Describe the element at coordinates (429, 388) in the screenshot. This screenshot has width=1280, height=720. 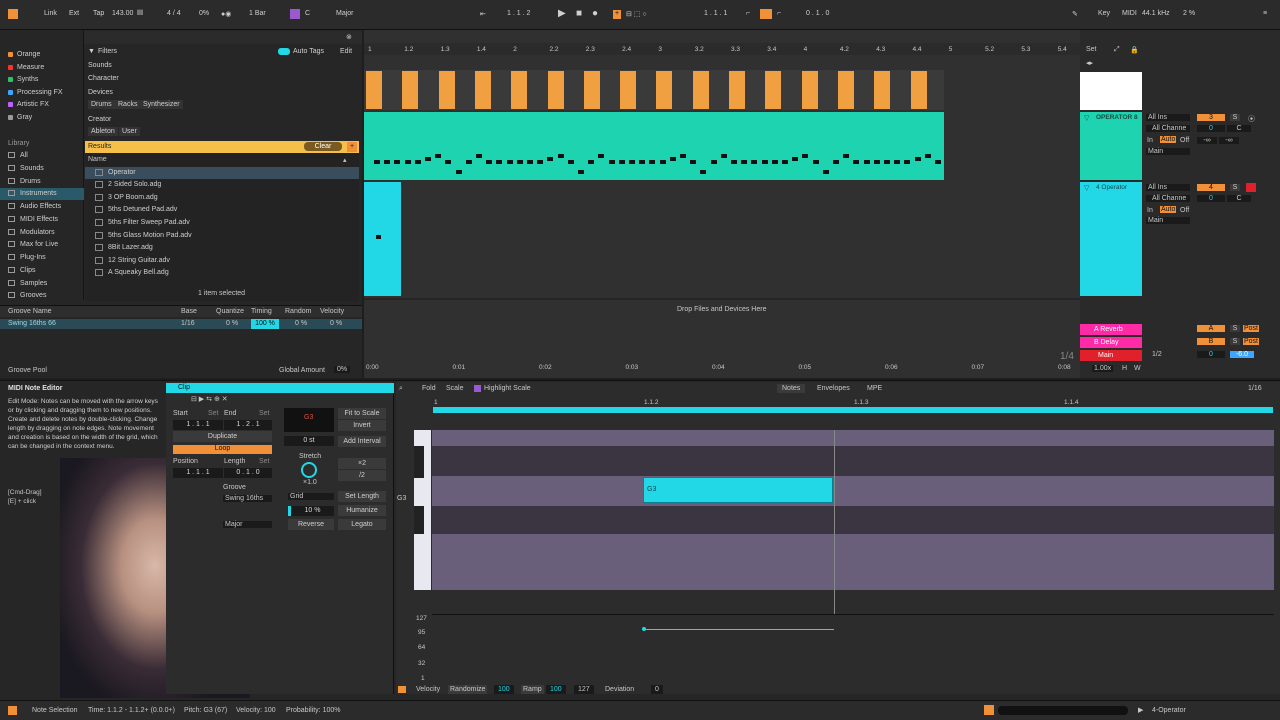
I see `fold-button: Fold` at that location.